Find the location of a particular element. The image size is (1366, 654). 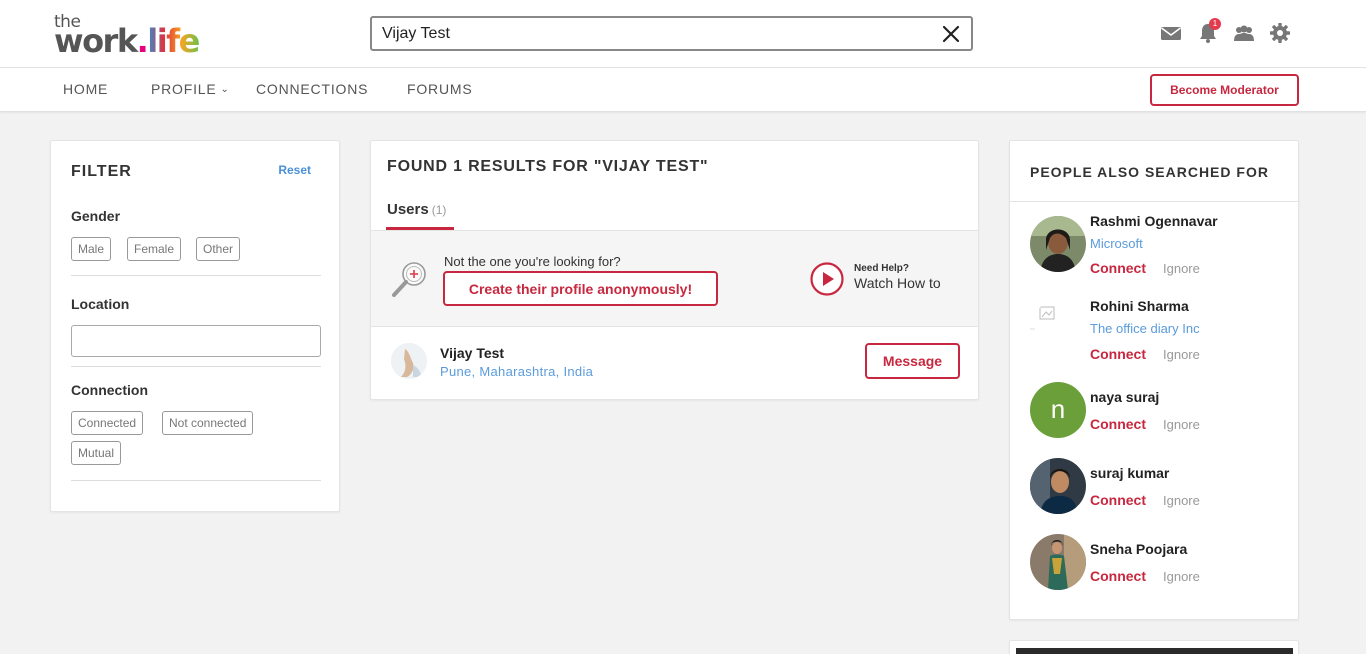

reset-link: Reset is located at coordinates (294, 170).